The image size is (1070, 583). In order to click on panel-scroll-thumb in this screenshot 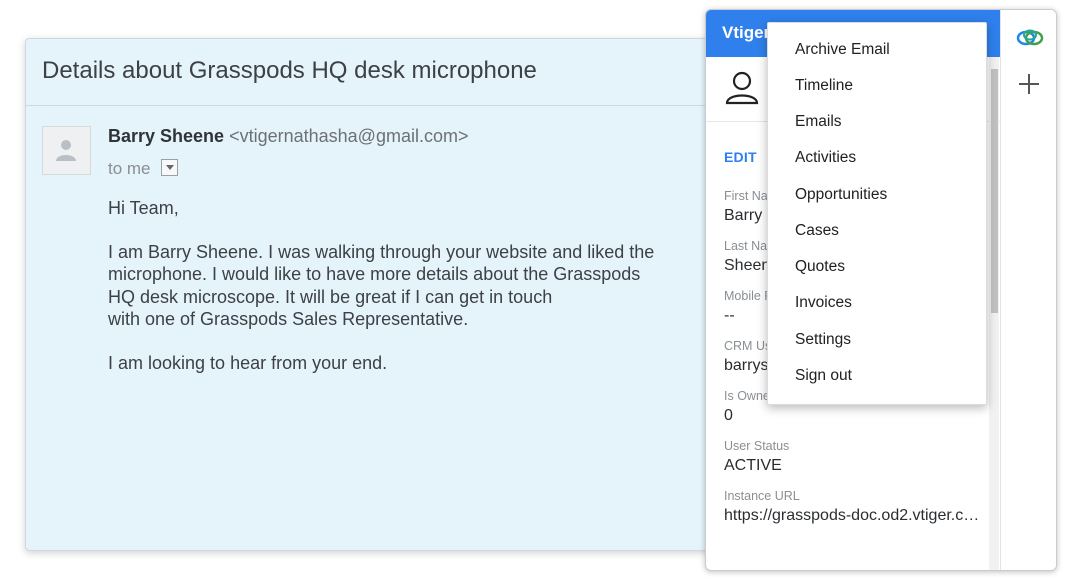, I will do `click(994, 191)`.